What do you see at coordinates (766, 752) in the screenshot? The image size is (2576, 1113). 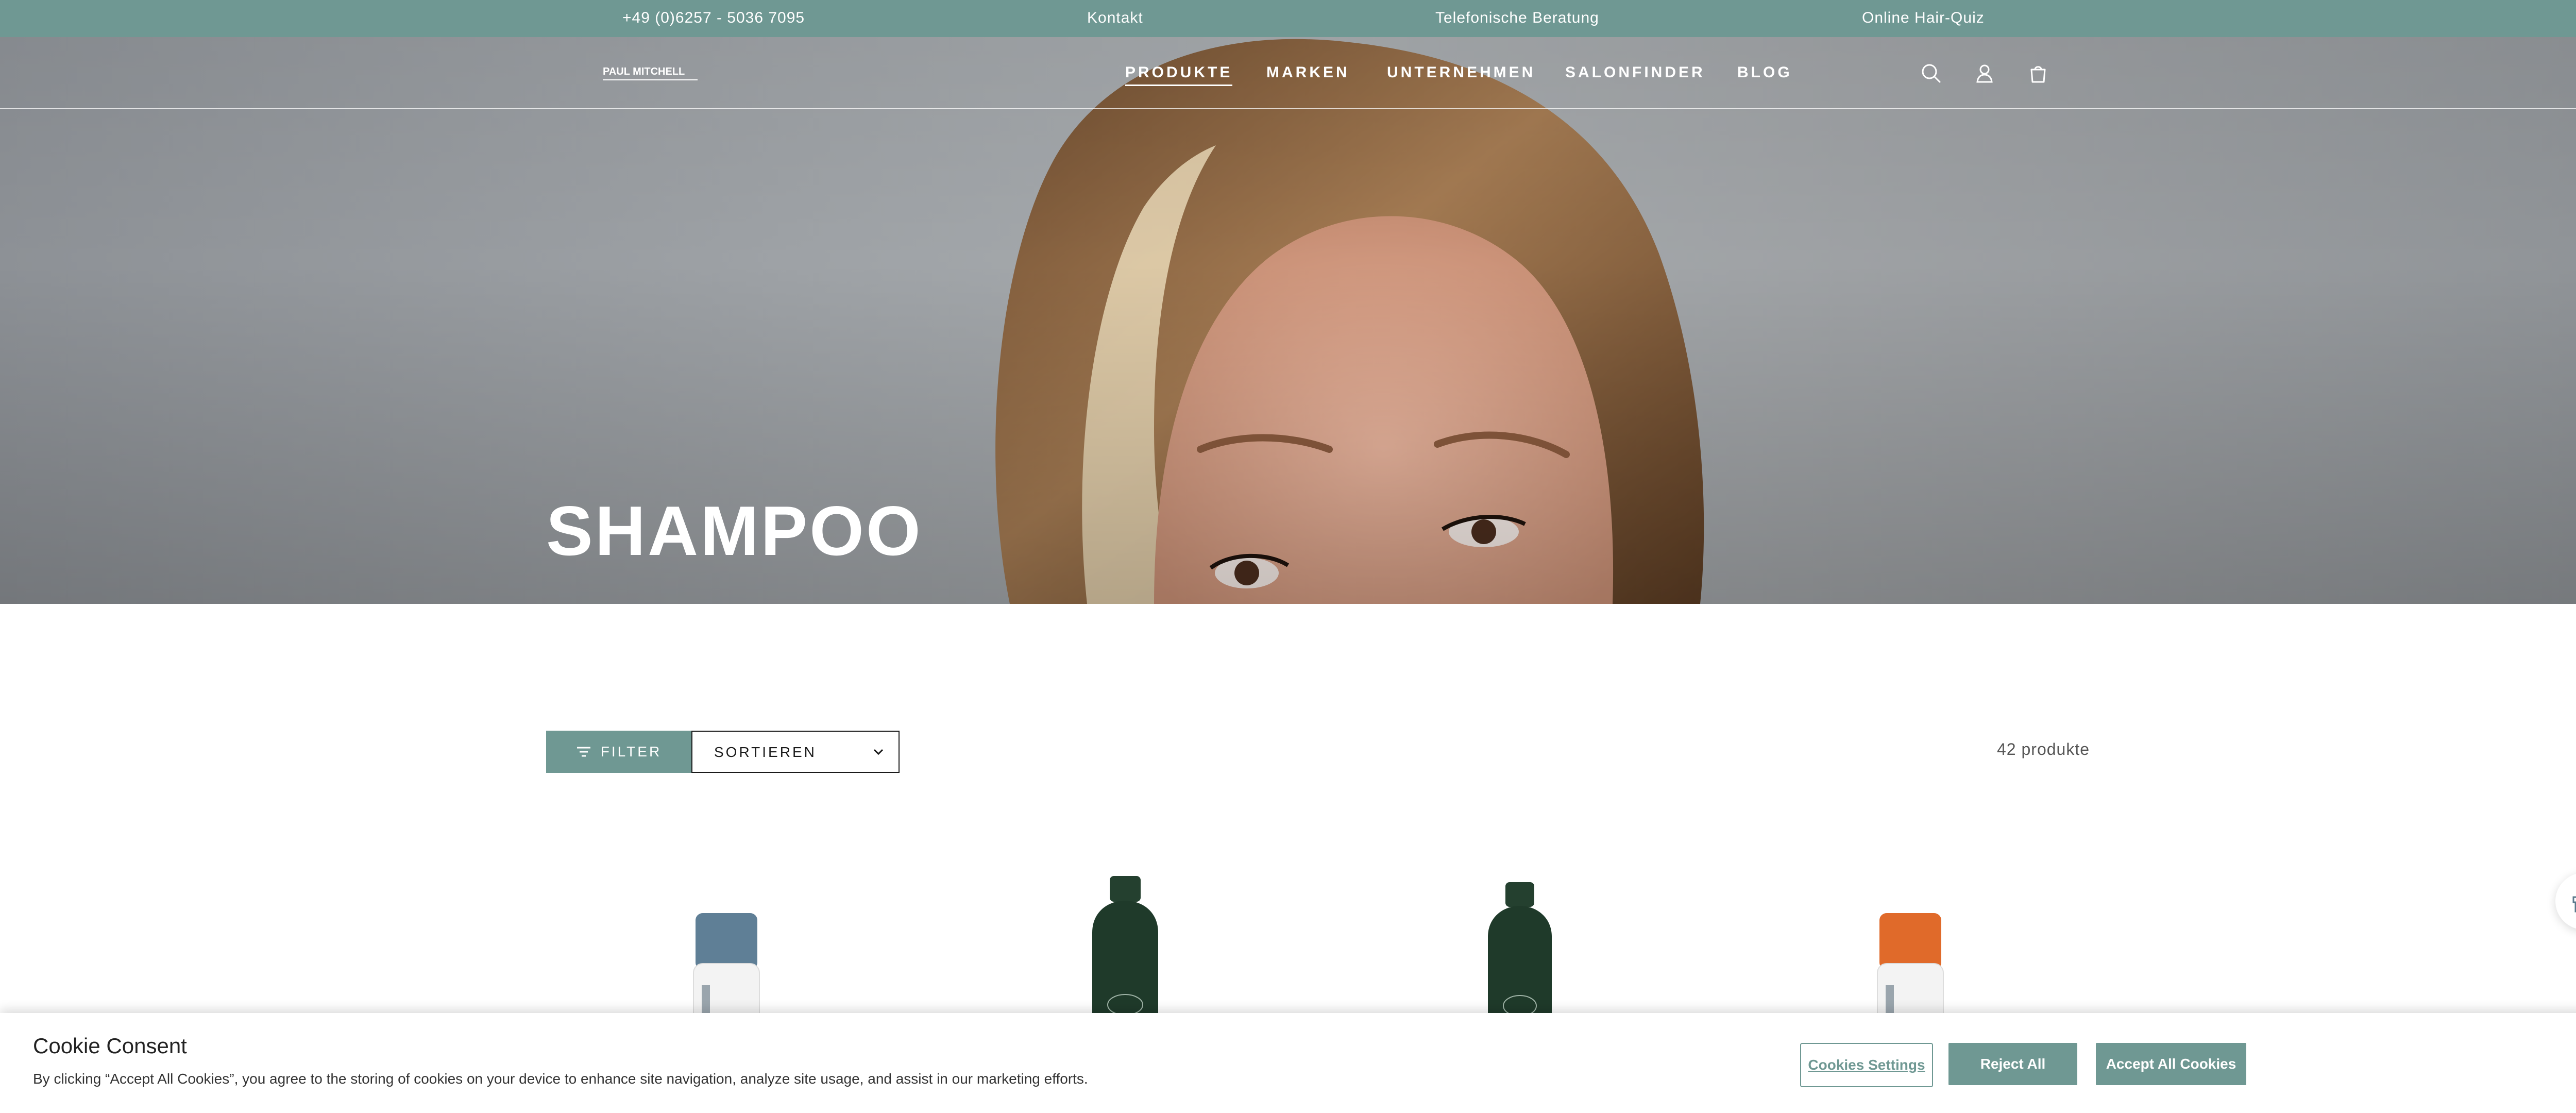 I see `sort-label: SORTIEREN` at bounding box center [766, 752].